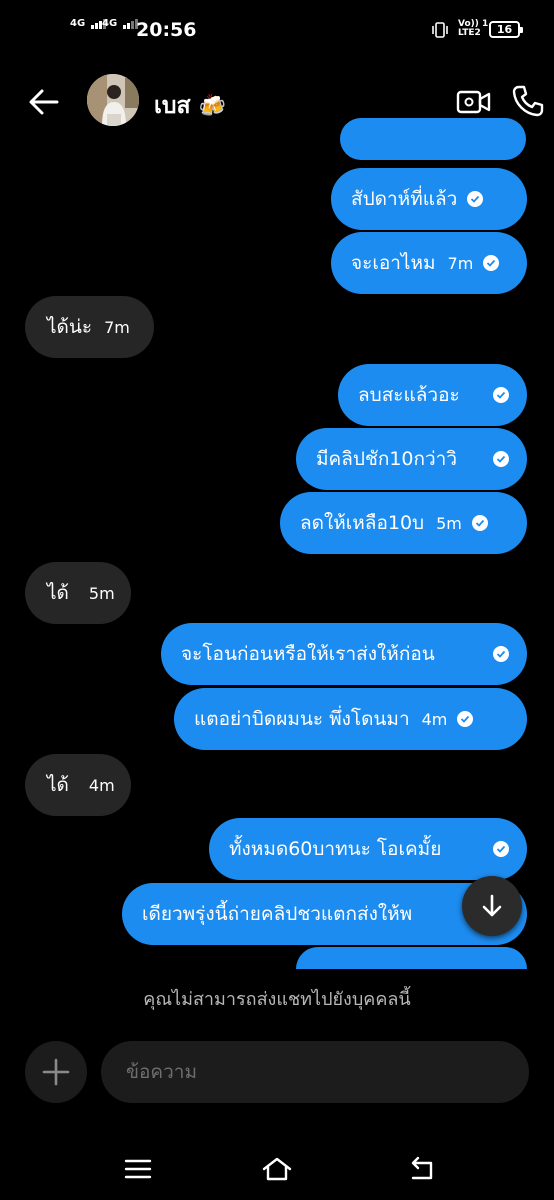 Image resolution: width=554 pixels, height=1200 pixels. What do you see at coordinates (404, 199) in the screenshot?
I see `message-text: สัปดาห์ที่แล้ว` at bounding box center [404, 199].